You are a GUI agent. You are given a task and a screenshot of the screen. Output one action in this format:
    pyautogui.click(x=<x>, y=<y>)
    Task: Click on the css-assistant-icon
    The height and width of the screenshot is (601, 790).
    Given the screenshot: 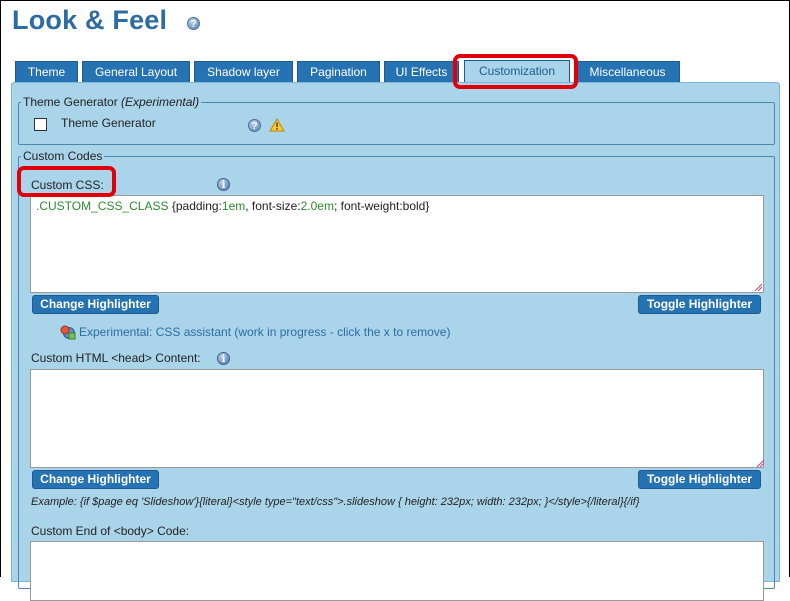 What is the action you would take?
    pyautogui.click(x=68, y=332)
    